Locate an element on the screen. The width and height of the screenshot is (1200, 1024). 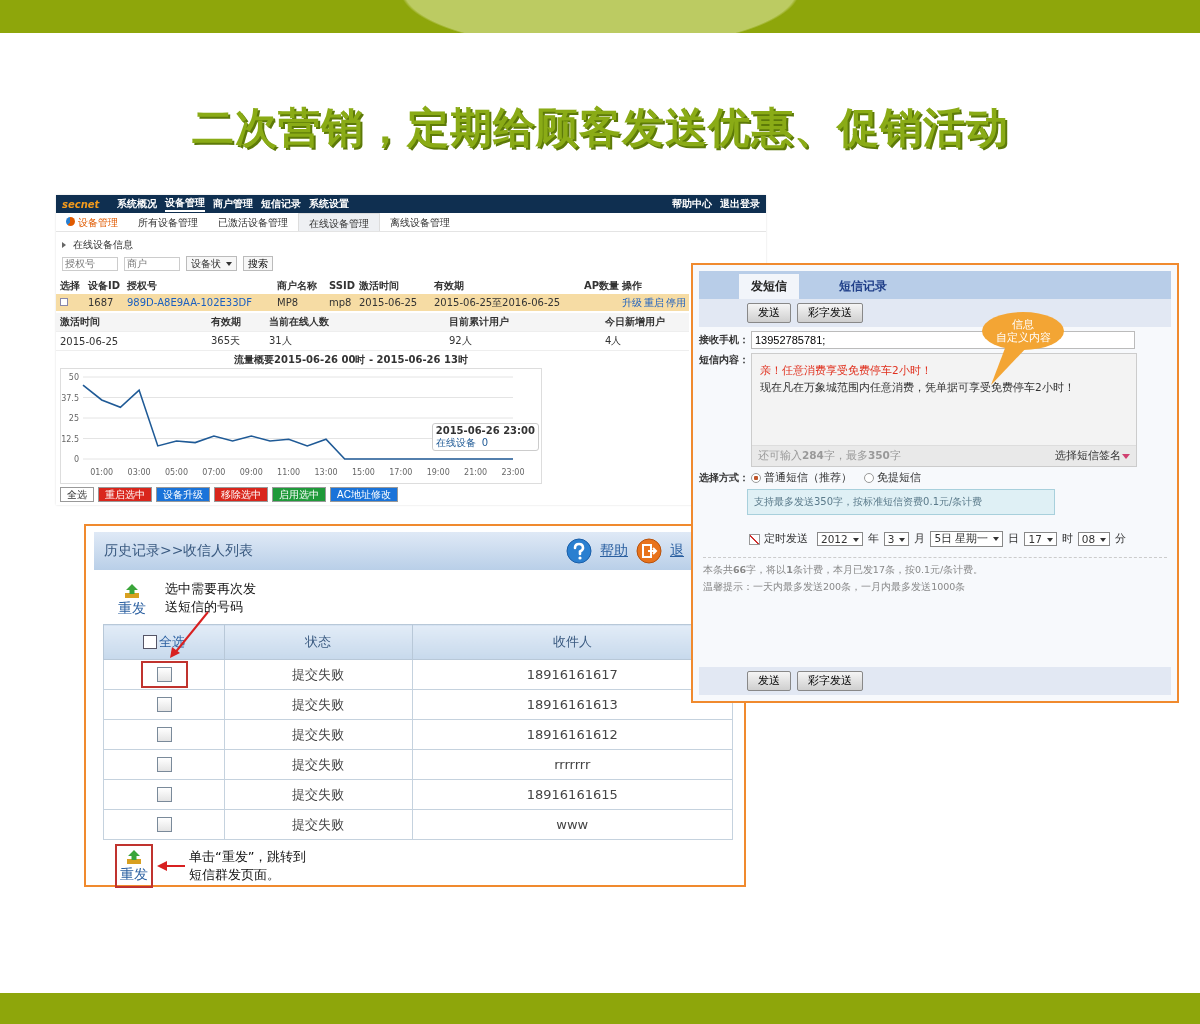
tooltip-value: 0 is located at coordinates (485, 443).